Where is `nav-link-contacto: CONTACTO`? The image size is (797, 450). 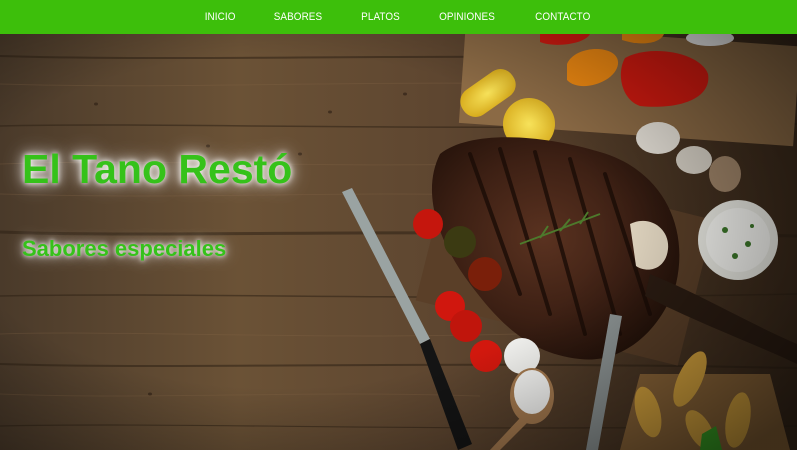
nav-link-contacto: CONTACTO is located at coordinates (562, 17).